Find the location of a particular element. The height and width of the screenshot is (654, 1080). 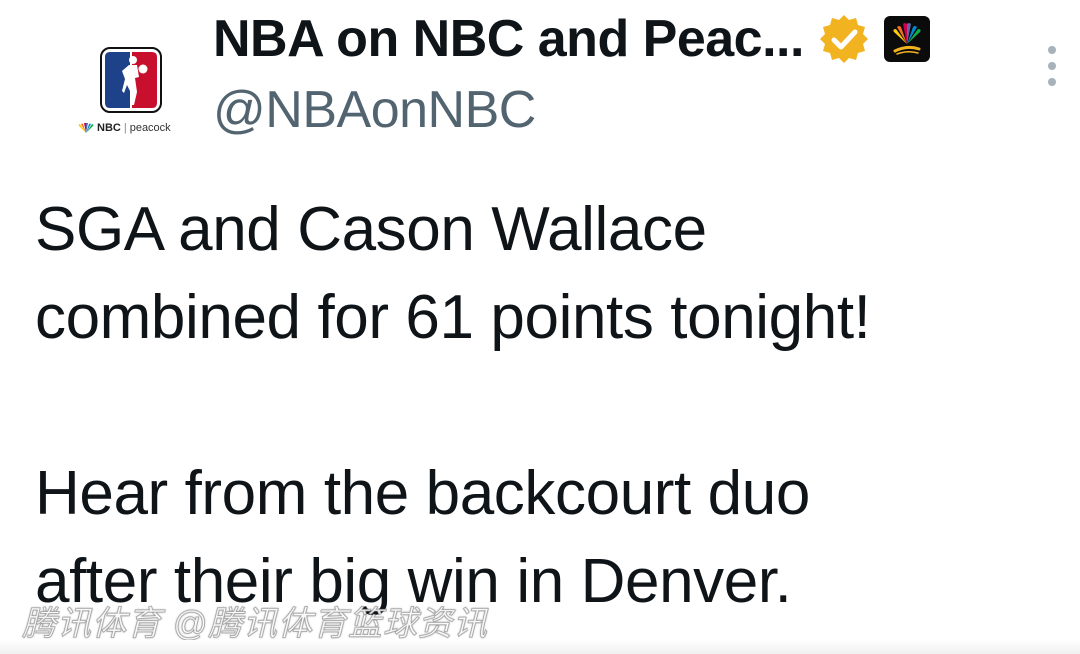

verified-badge-icon is located at coordinates (844, 39).